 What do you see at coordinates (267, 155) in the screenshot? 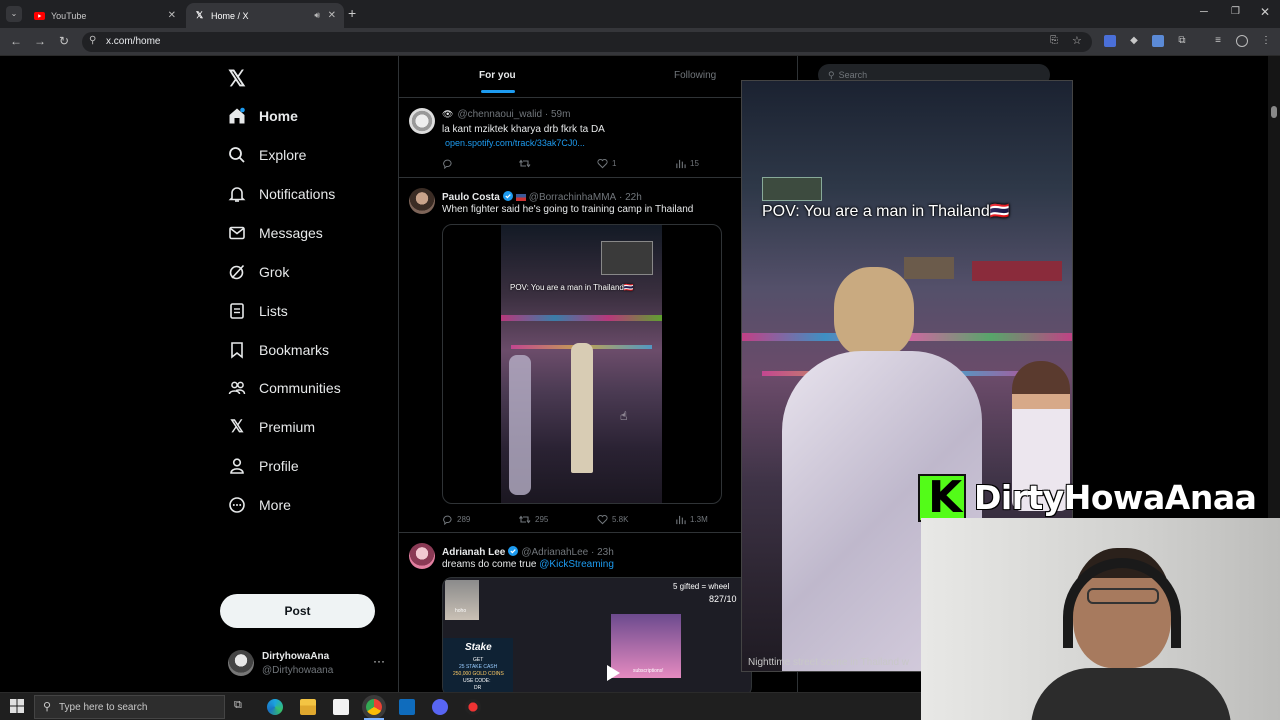
I see `nav-explore: Explore` at bounding box center [267, 155].